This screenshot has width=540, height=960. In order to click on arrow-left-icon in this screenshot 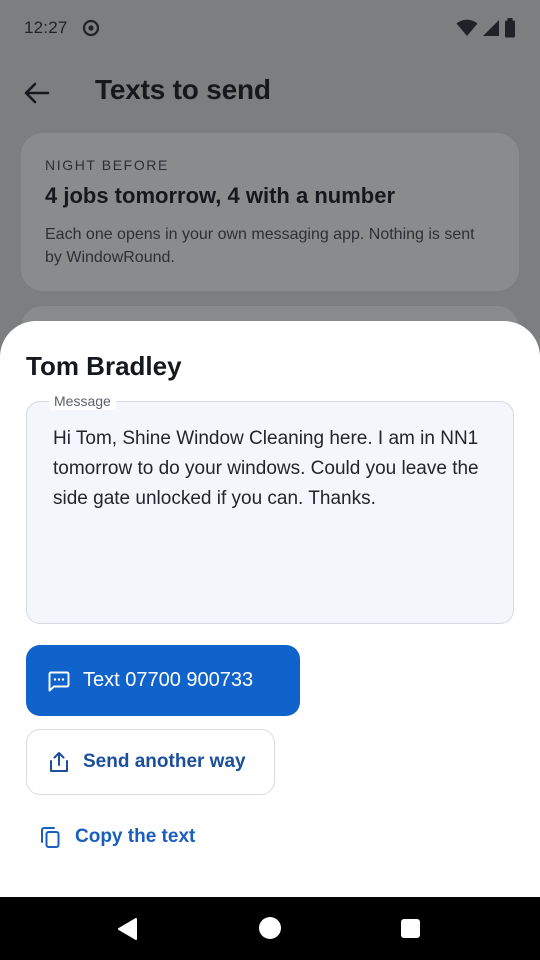, I will do `click(37, 93)`.